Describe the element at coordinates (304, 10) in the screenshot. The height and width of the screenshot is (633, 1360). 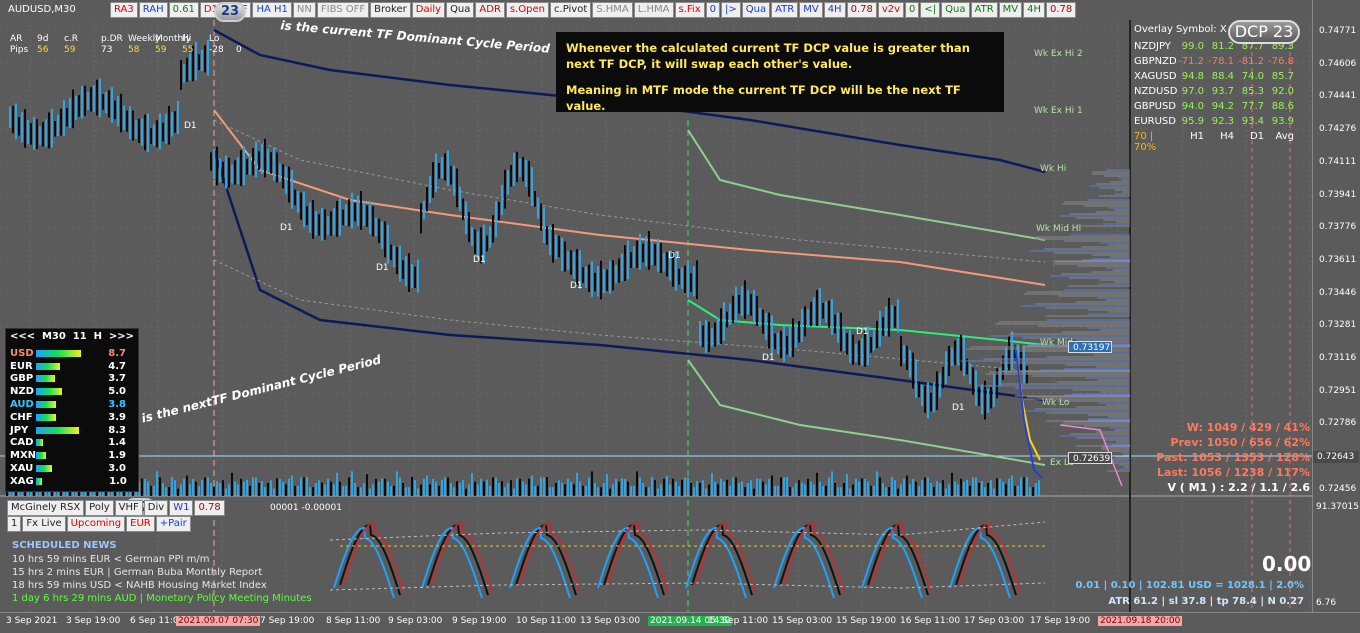
I see `toolbar-button-nn: NN` at that location.